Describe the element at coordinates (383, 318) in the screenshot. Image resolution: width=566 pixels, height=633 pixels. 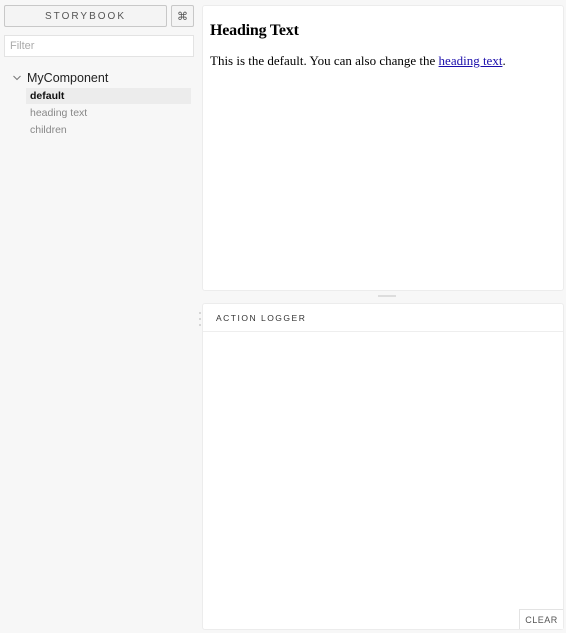
I see `panel-tabs: ACTION LOGGER` at that location.